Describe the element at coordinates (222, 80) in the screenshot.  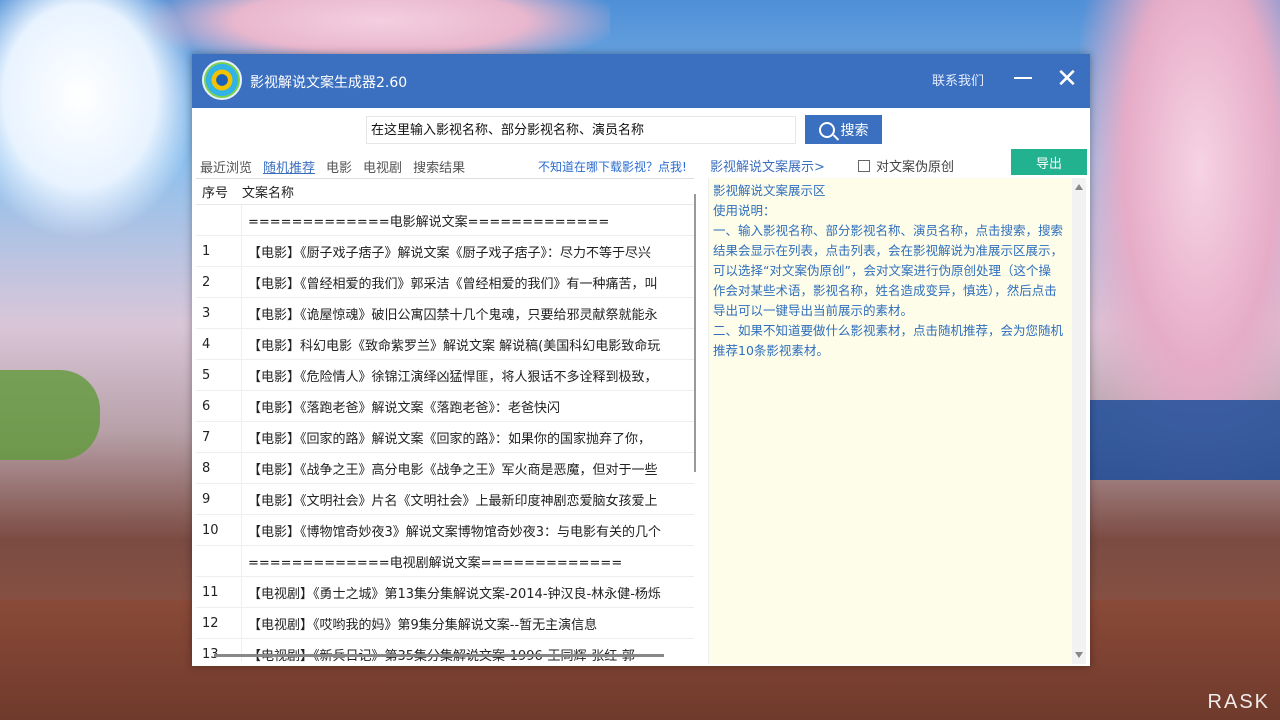
I see `app-logo-icon` at that location.